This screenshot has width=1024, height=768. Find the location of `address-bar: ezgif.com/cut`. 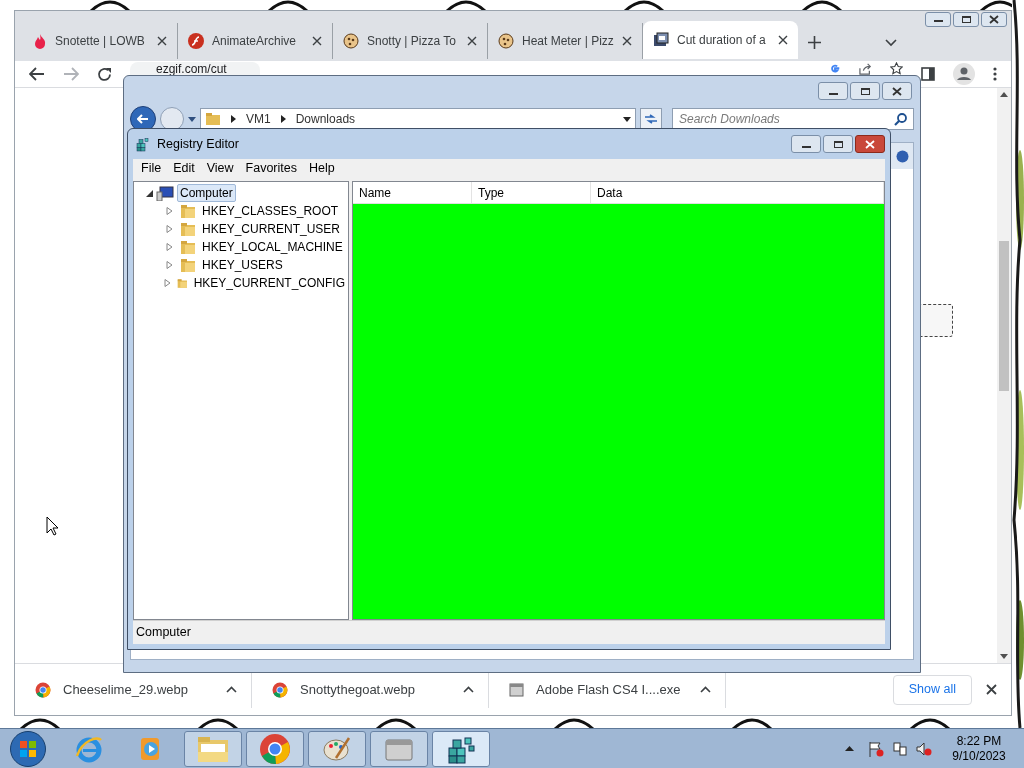

address-bar: ezgif.com/cut is located at coordinates (195, 69).